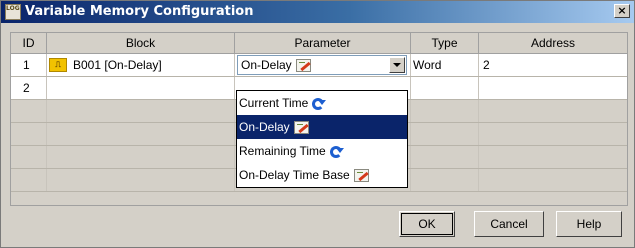 The height and width of the screenshot is (248, 635). I want to click on row-id: 1, so click(26, 65).